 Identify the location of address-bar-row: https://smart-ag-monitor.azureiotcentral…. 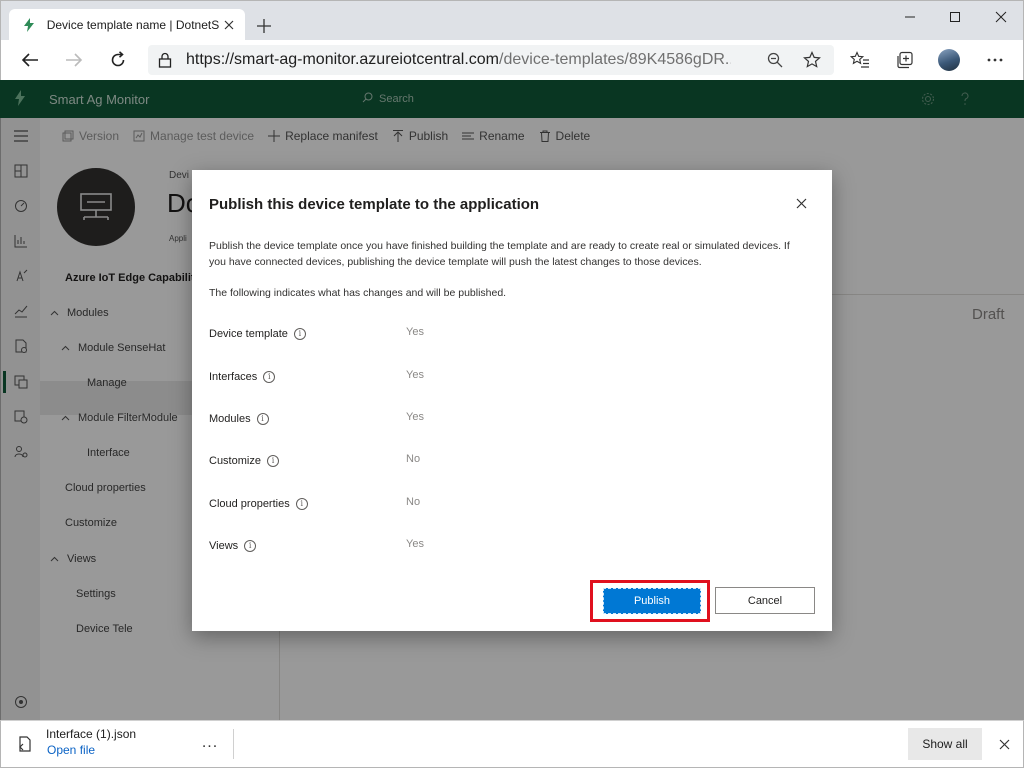
(512, 60).